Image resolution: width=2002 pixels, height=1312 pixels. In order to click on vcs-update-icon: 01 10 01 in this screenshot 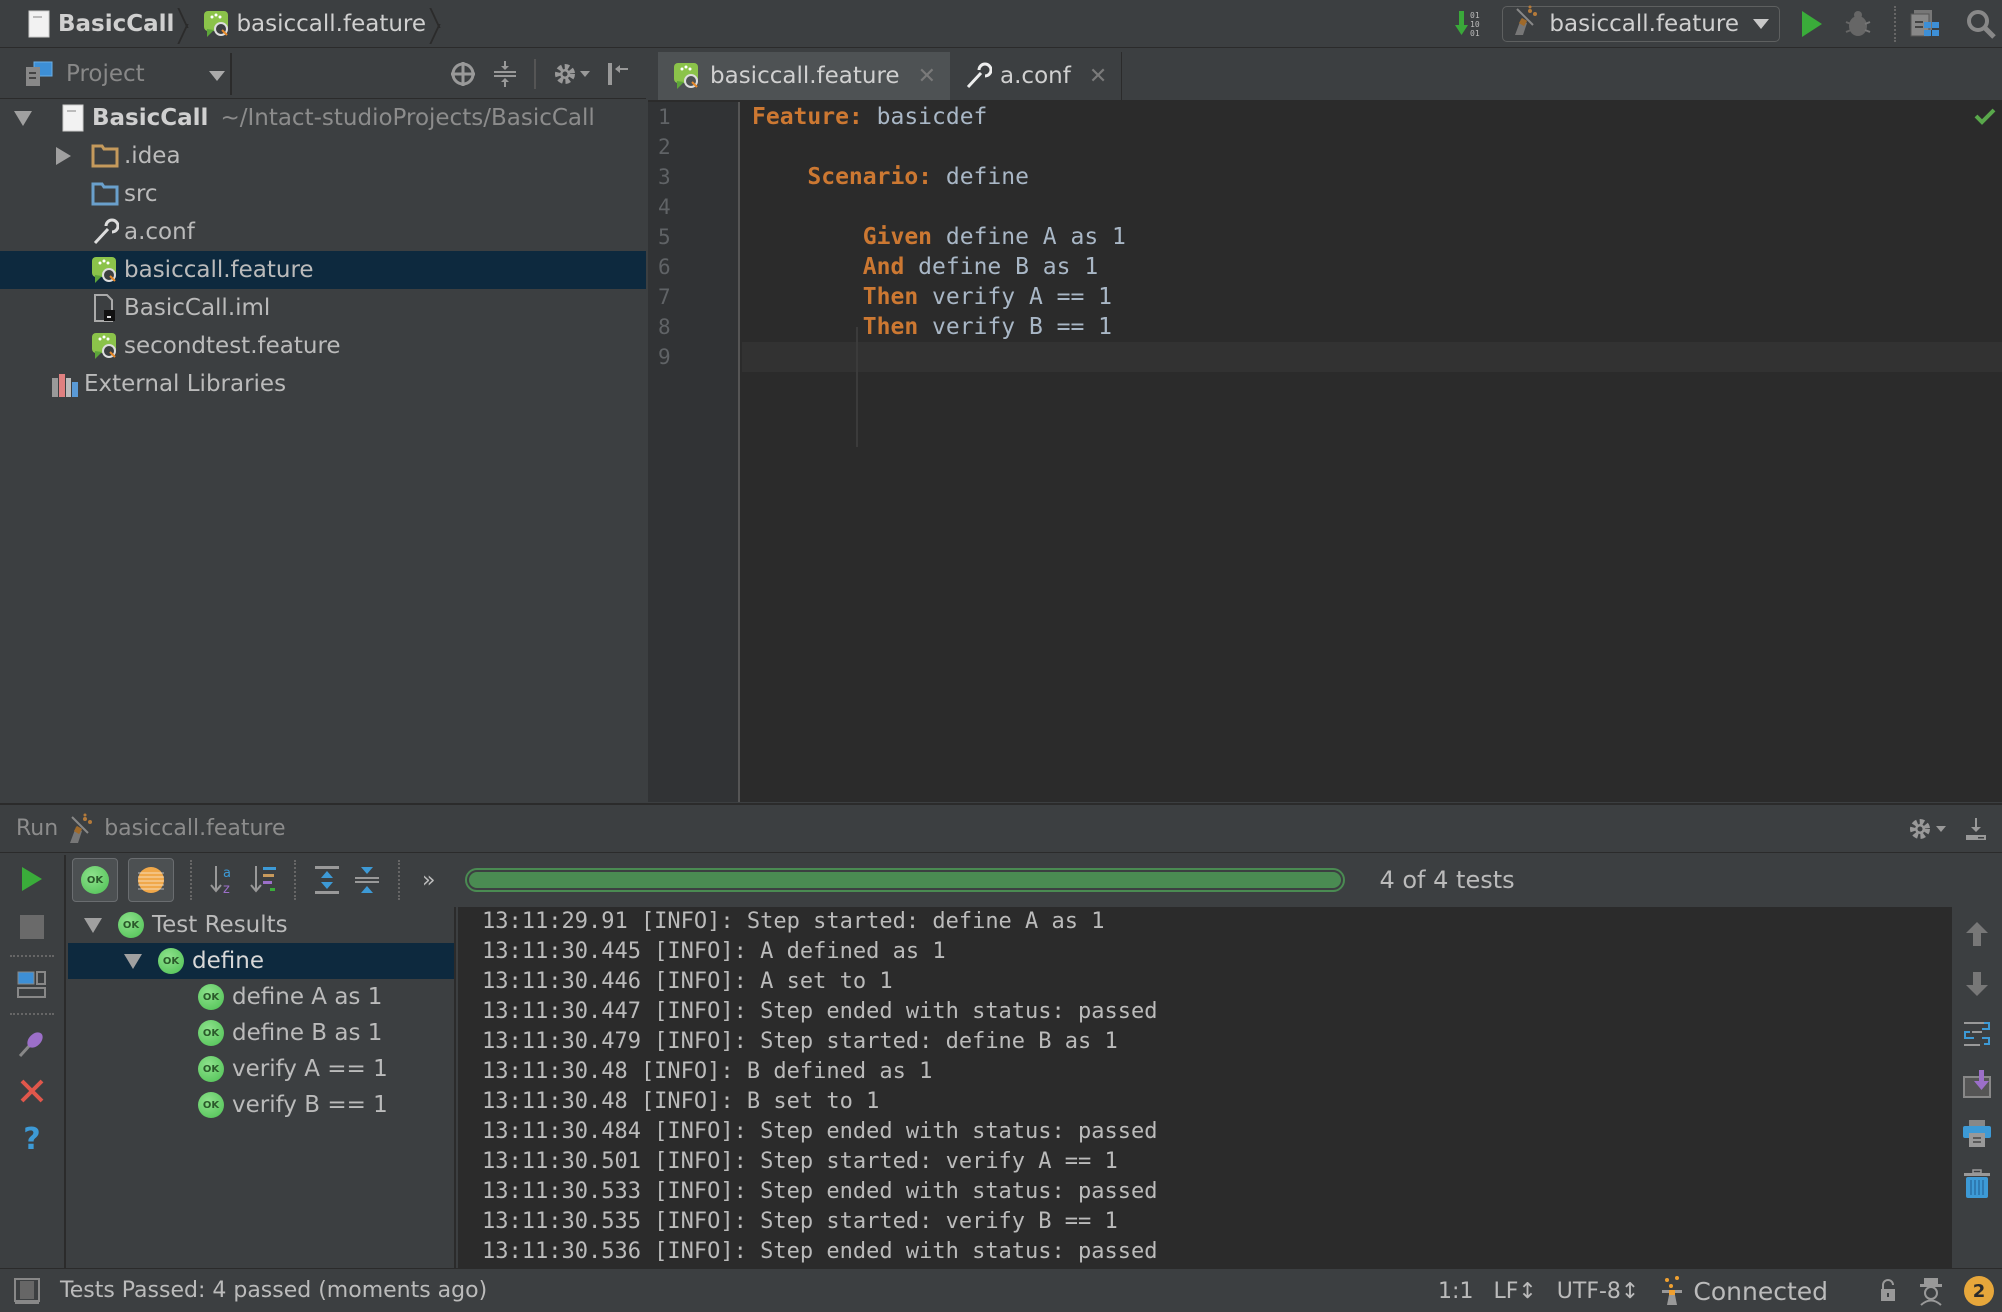, I will do `click(1470, 24)`.